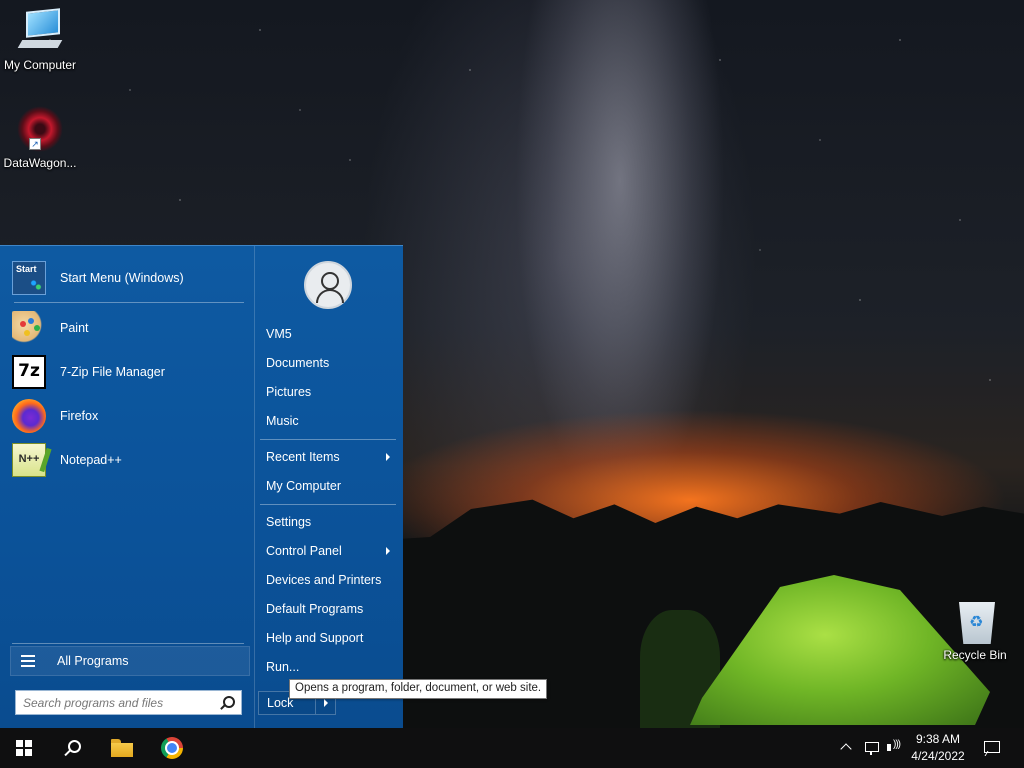  I want to click on menu-item-label: Help and Support, so click(315, 638).